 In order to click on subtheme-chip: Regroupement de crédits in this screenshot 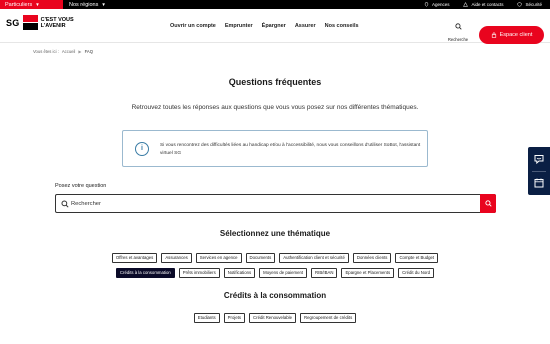, I will do `click(328, 318)`.